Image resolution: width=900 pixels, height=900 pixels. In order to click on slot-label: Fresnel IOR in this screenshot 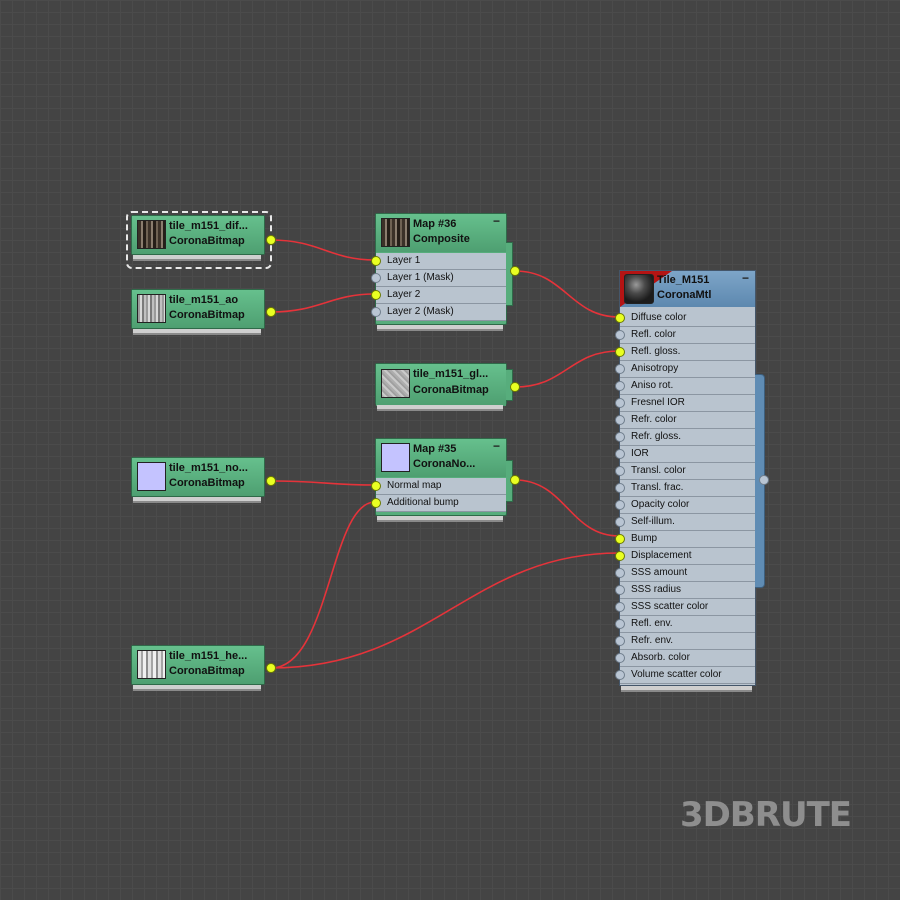, I will do `click(658, 402)`.